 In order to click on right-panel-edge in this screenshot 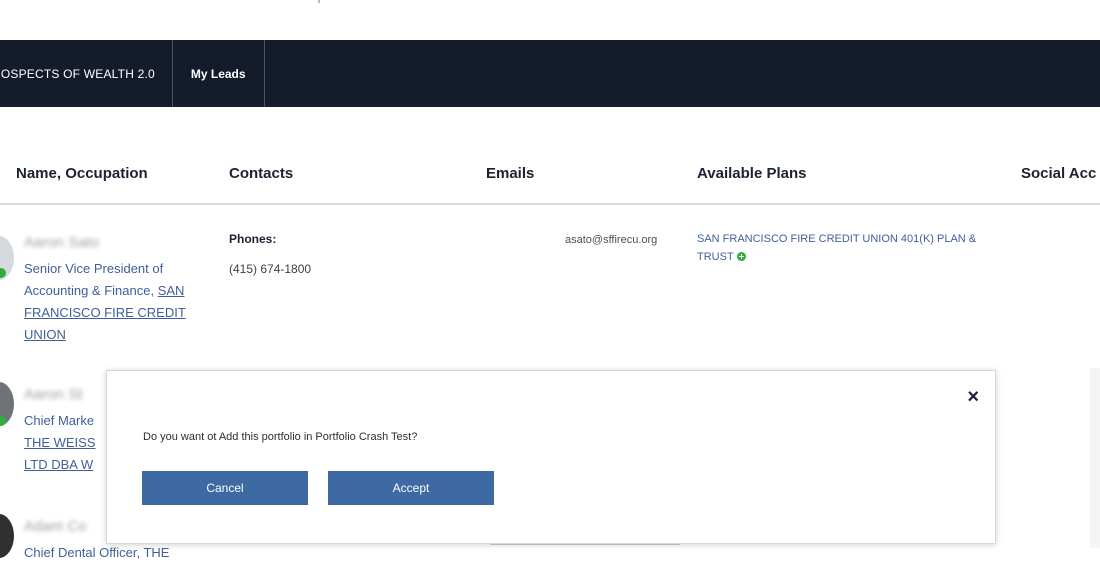, I will do `click(1095, 458)`.